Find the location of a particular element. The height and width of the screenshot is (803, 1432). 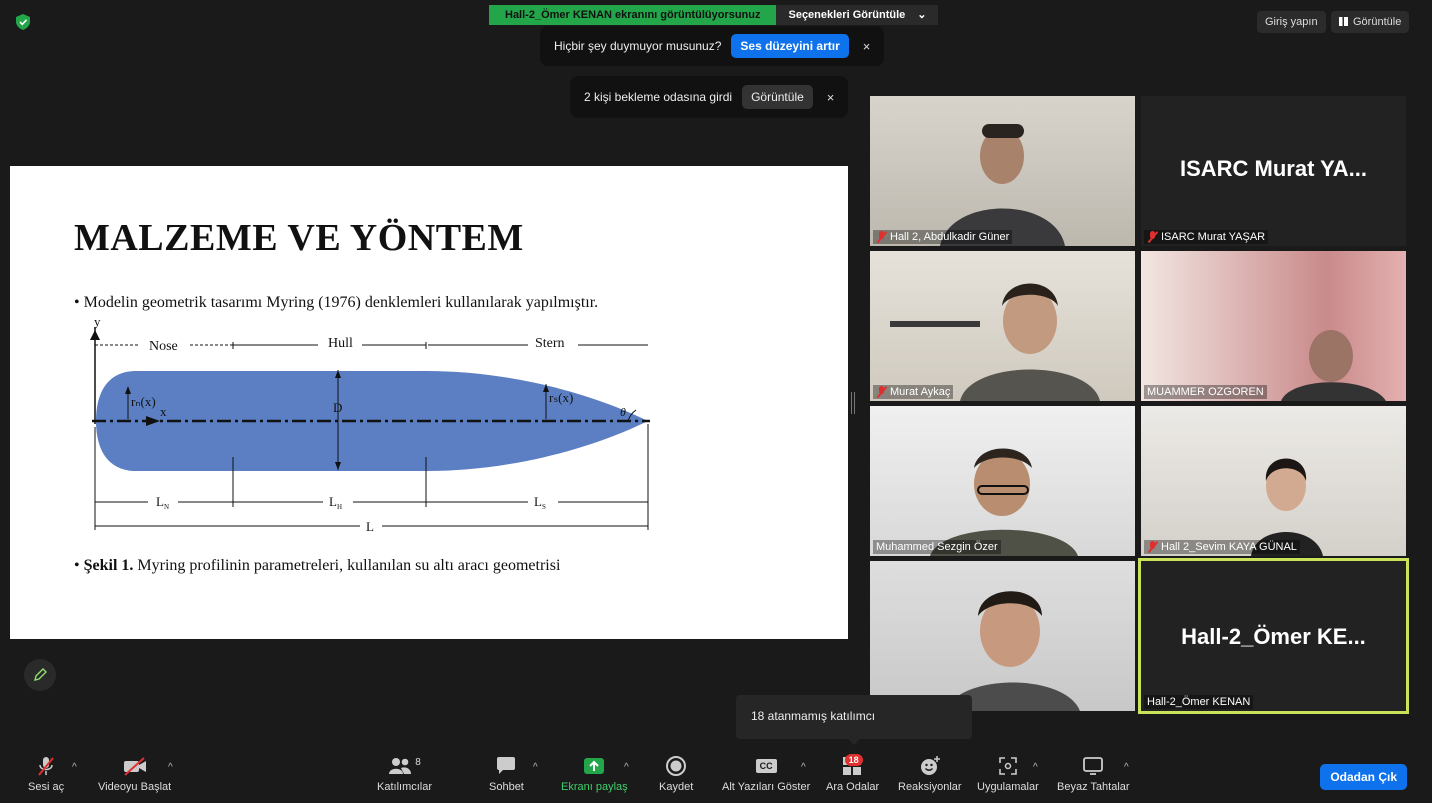

unmute-button: Sesi aç is located at coordinates (46, 773).